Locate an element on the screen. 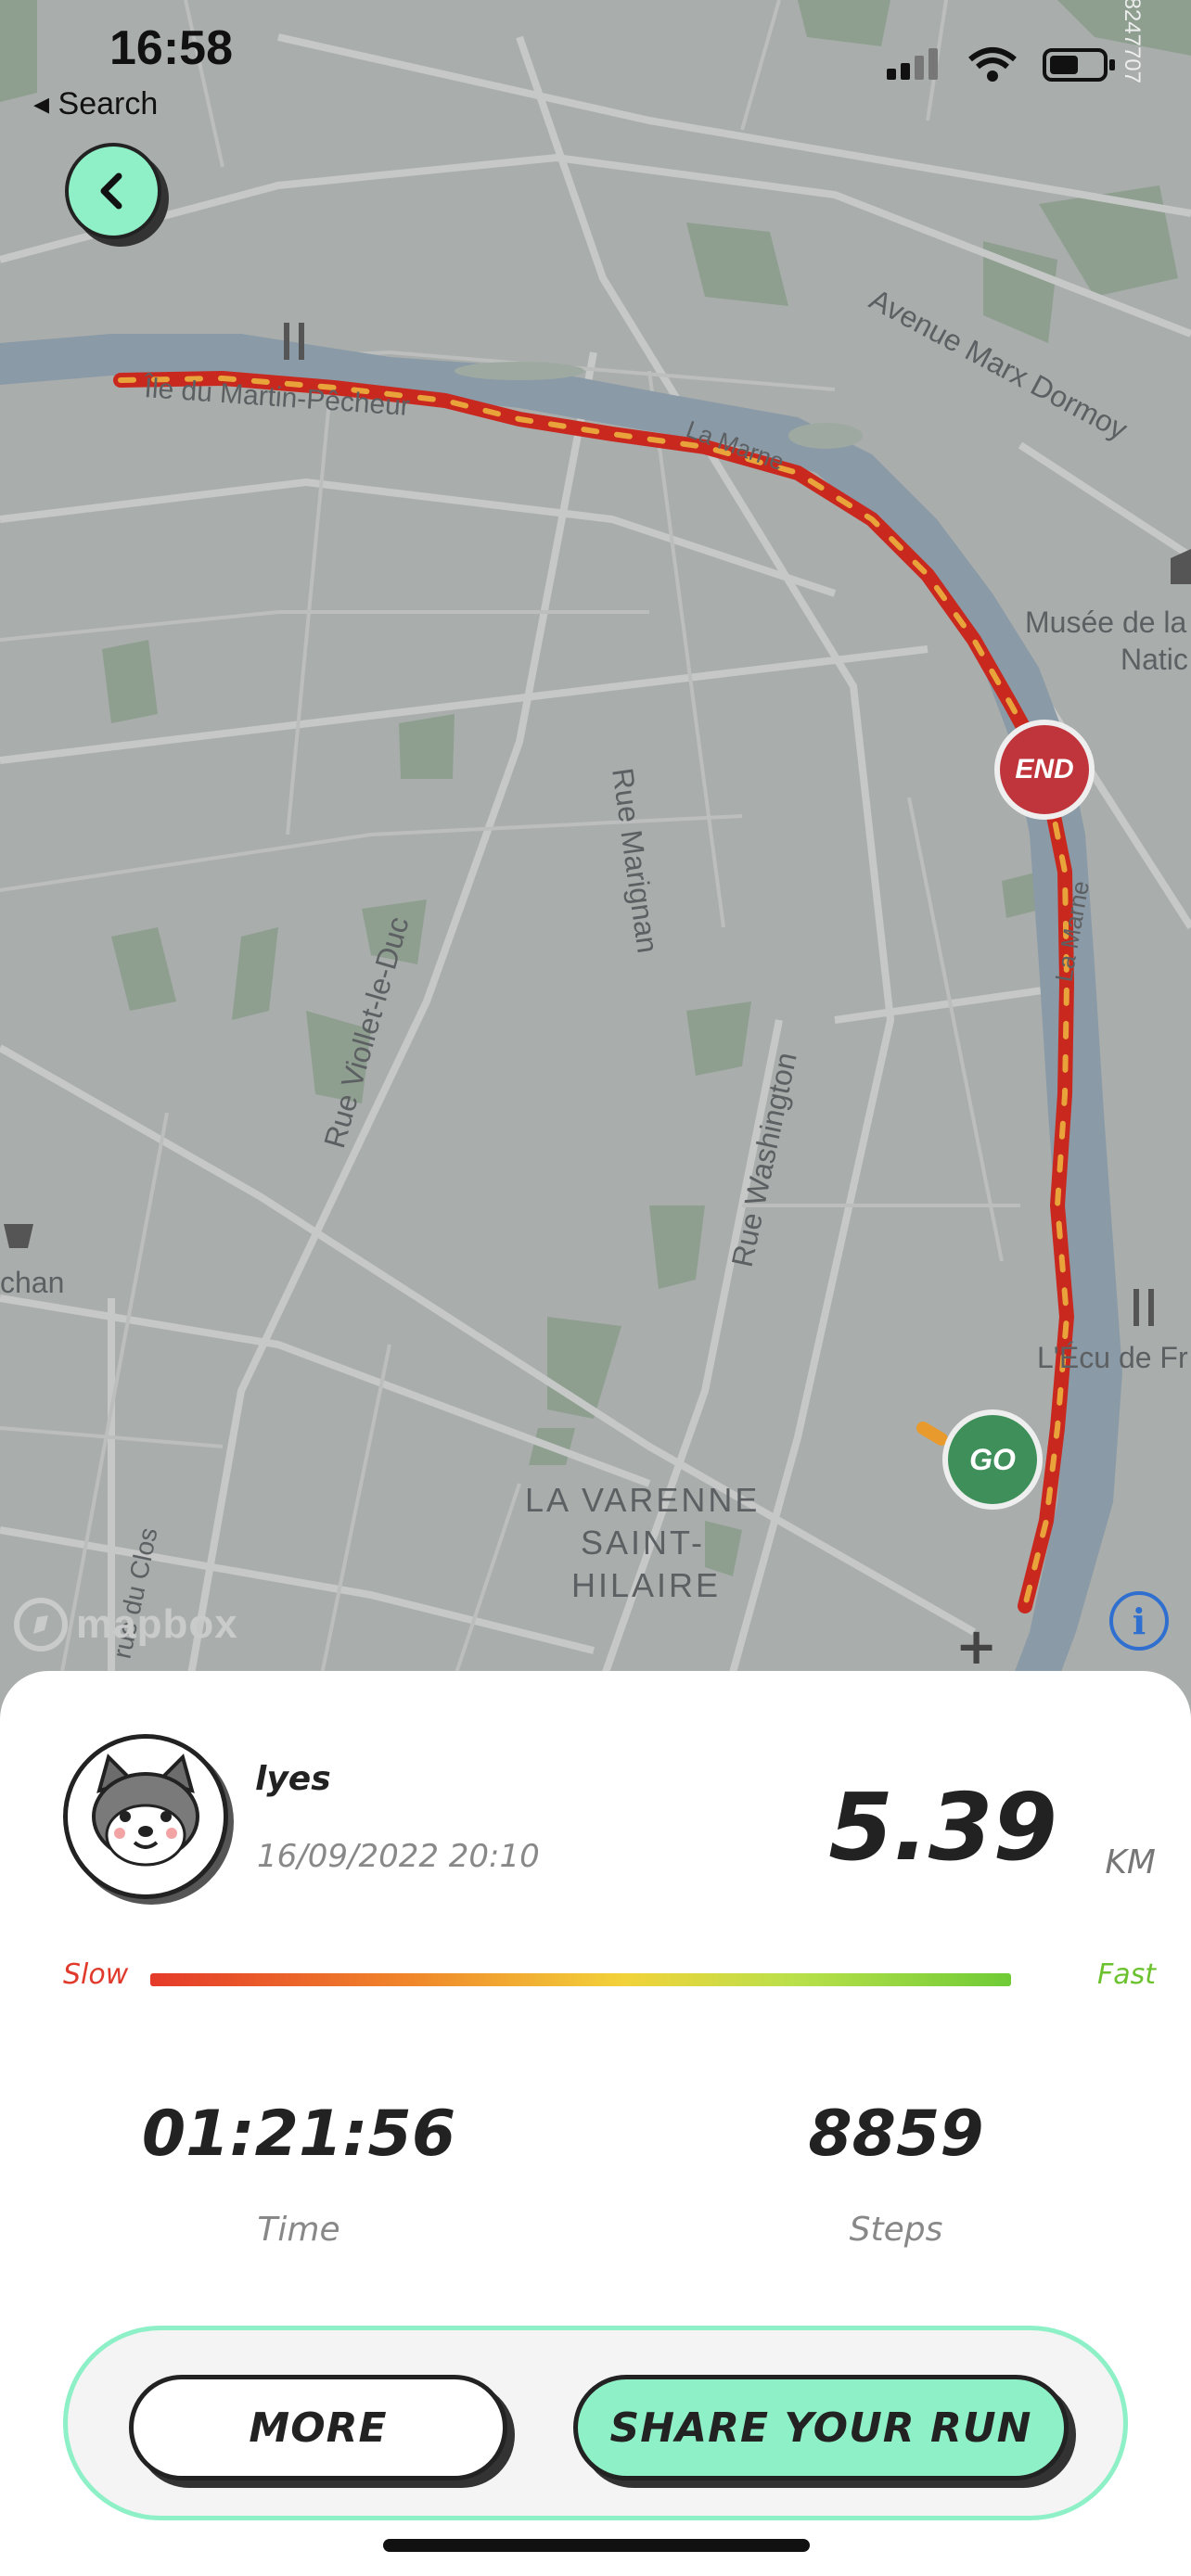 Image resolution: width=1191 pixels, height=2576 pixels. home-indicator is located at coordinates (597, 2545).